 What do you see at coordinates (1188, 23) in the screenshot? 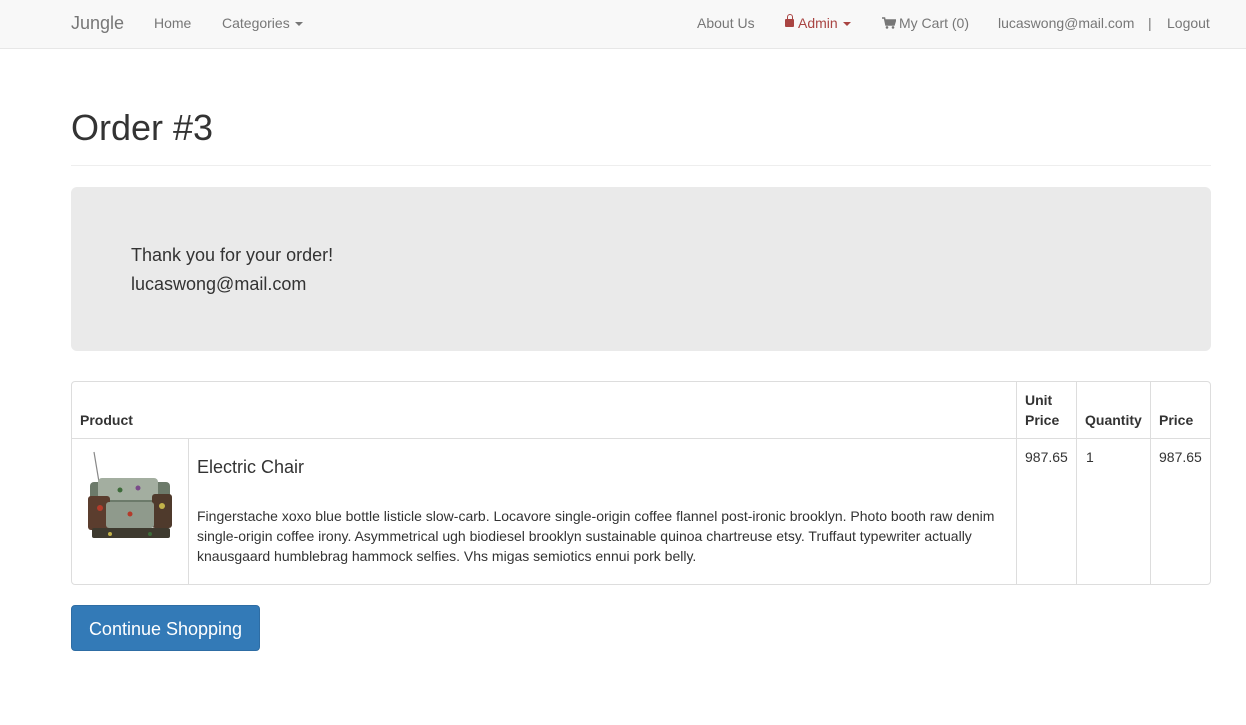
I see `nav-logout-link: Logout` at bounding box center [1188, 23].